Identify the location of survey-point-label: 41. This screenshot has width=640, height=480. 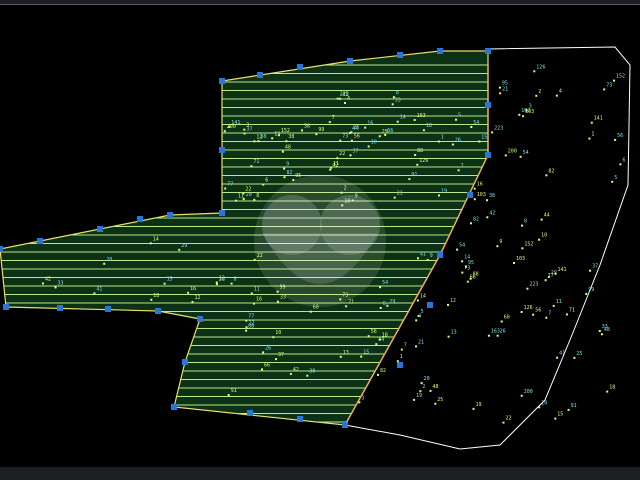
(562, 354).